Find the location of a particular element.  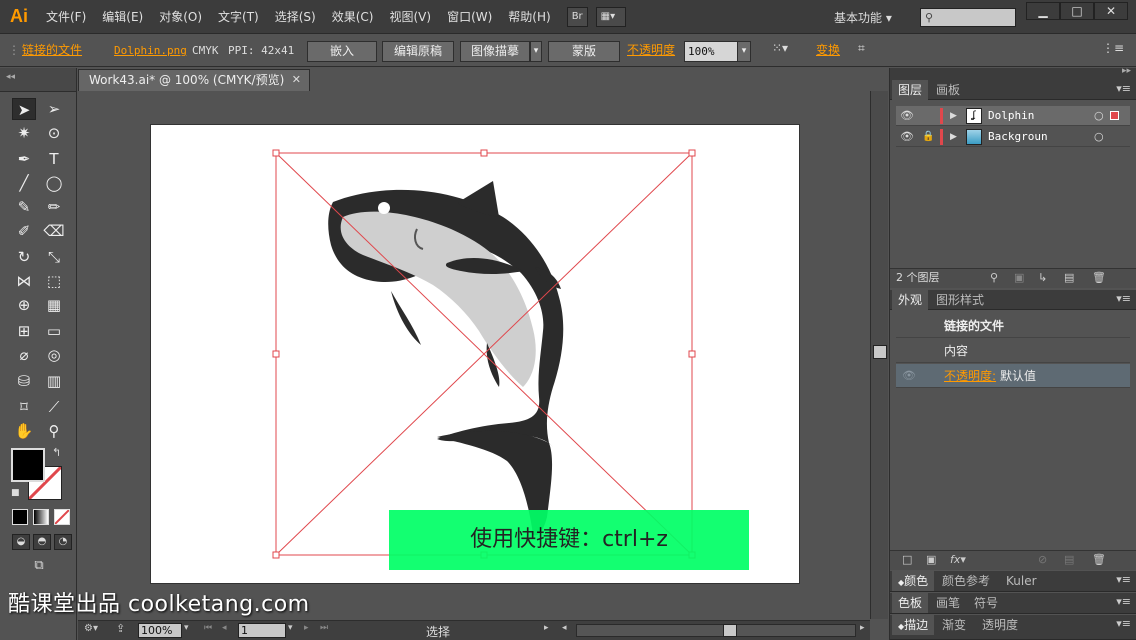

grip-icon: ⋮ is located at coordinates (14, 50).